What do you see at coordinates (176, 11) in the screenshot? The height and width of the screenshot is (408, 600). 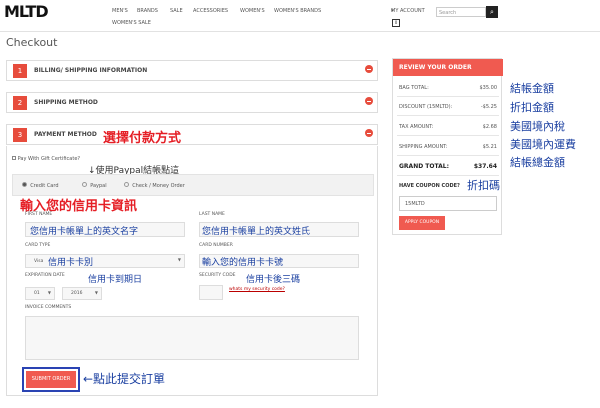 I see `nav-sale: SALE` at bounding box center [176, 11].